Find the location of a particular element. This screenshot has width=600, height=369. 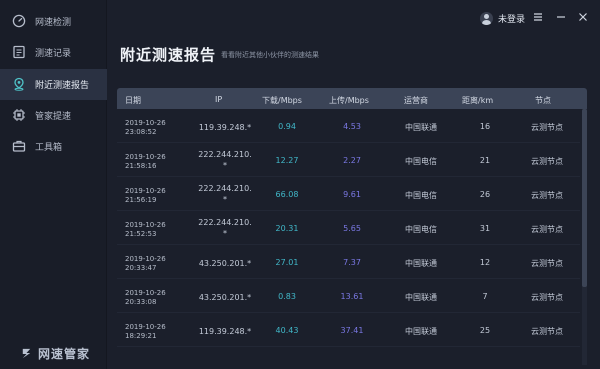

toolbox-icon is located at coordinates (19, 146).